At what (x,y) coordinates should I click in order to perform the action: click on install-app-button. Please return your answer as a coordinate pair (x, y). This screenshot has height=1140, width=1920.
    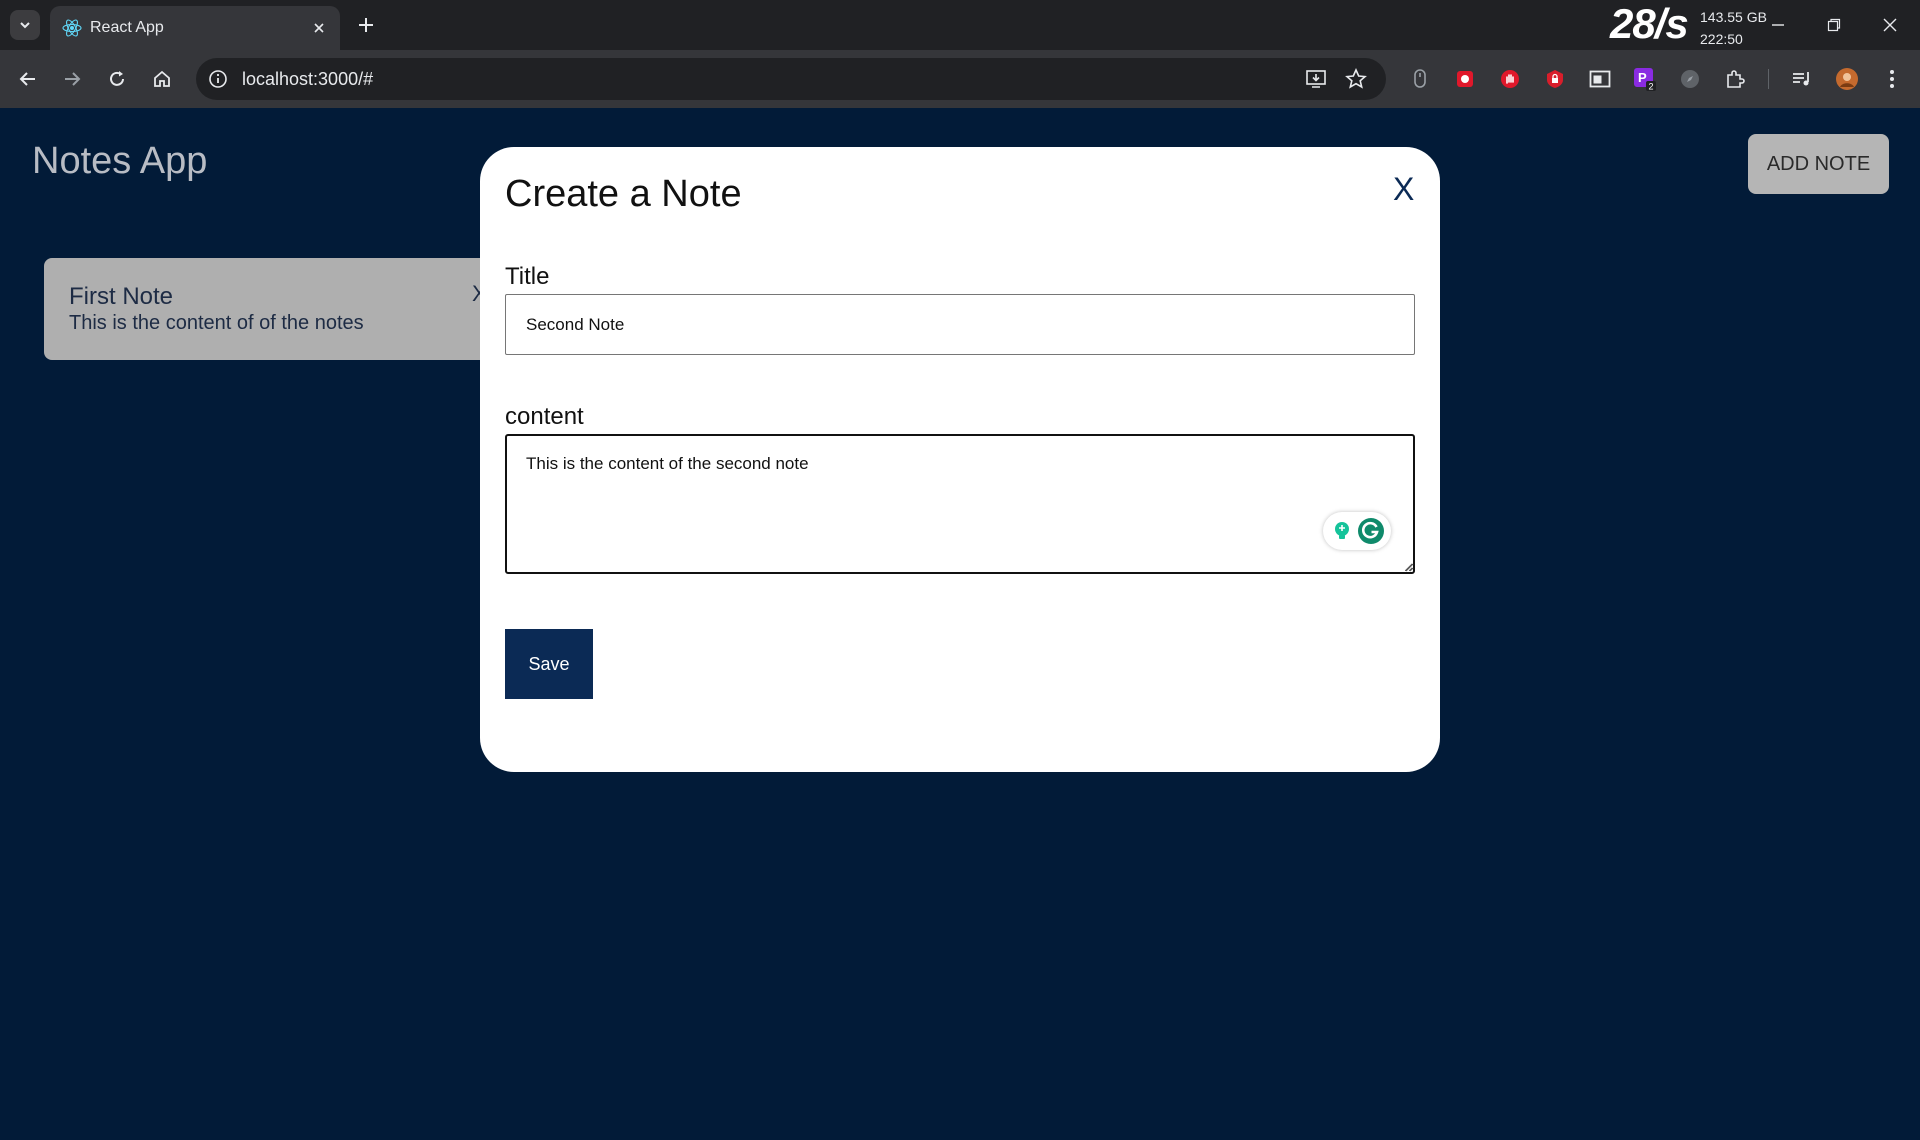
    Looking at the image, I should click on (1316, 79).